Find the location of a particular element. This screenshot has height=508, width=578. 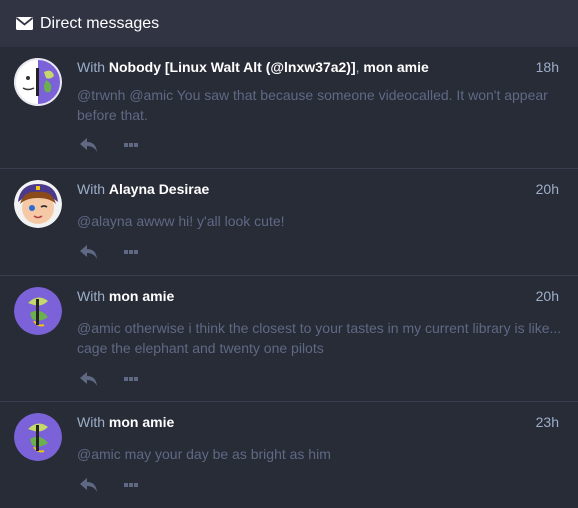

envelope-icon is located at coordinates (25, 24).